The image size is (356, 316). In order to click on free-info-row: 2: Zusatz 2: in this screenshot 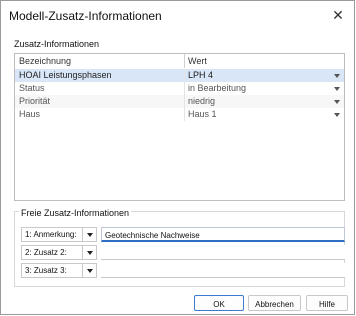, I will do `click(183, 252)`.